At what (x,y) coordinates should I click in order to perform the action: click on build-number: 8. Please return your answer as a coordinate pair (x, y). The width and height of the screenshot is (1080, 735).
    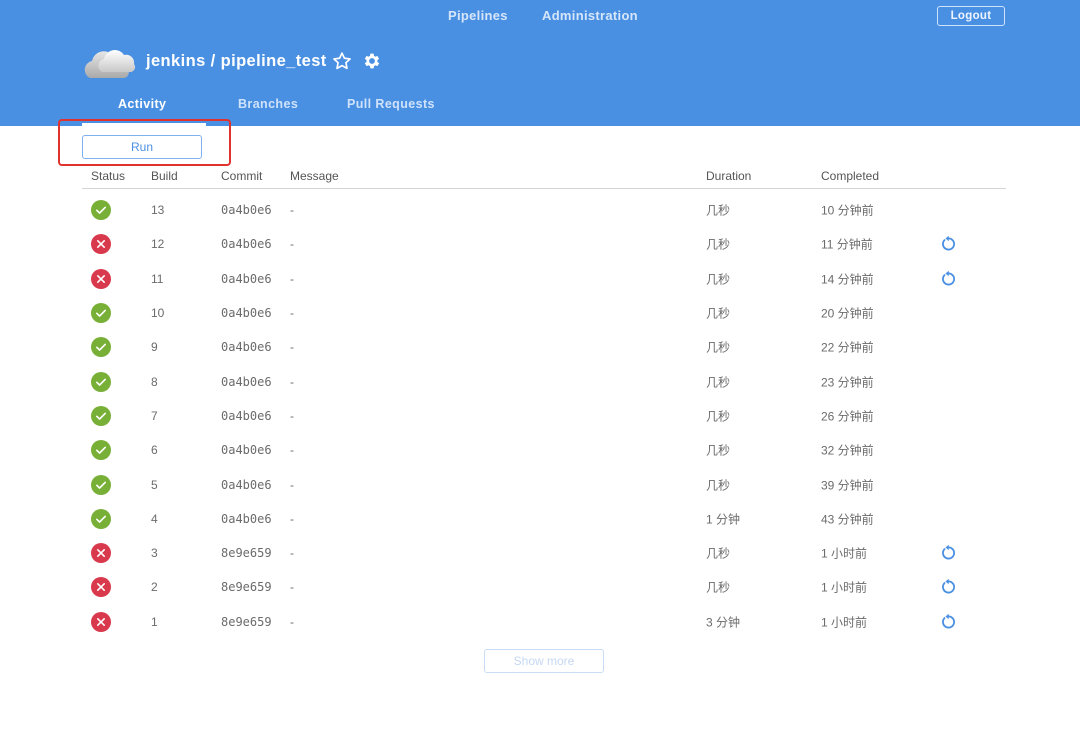
    Looking at the image, I should click on (154, 382).